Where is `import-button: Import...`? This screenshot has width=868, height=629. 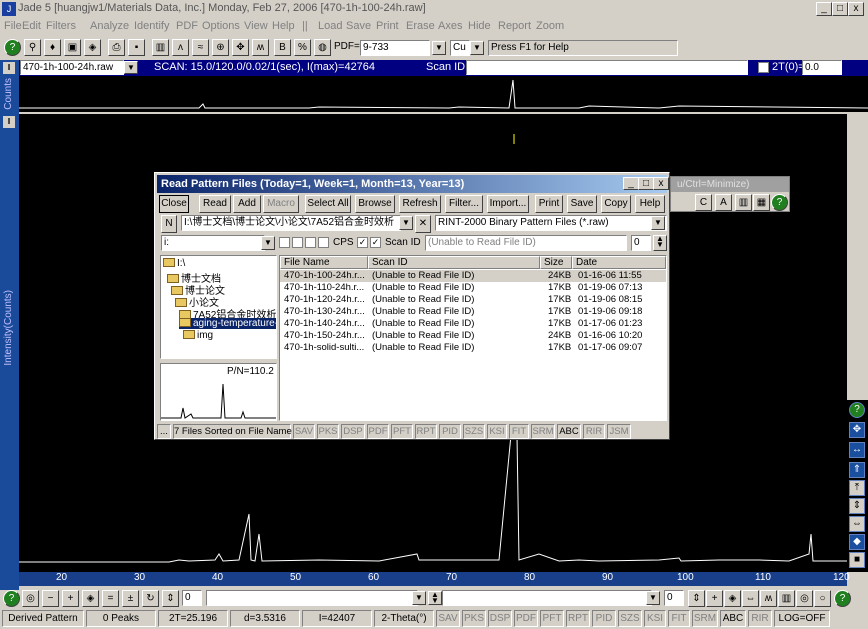
import-button: Import... is located at coordinates (508, 204).